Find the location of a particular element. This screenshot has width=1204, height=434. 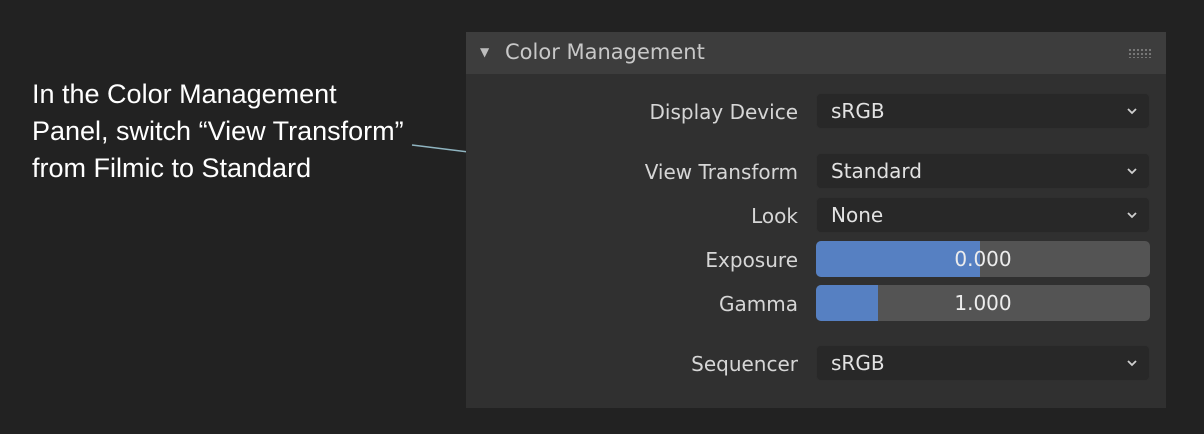

gamma-label: Gamma is located at coordinates (758, 304).